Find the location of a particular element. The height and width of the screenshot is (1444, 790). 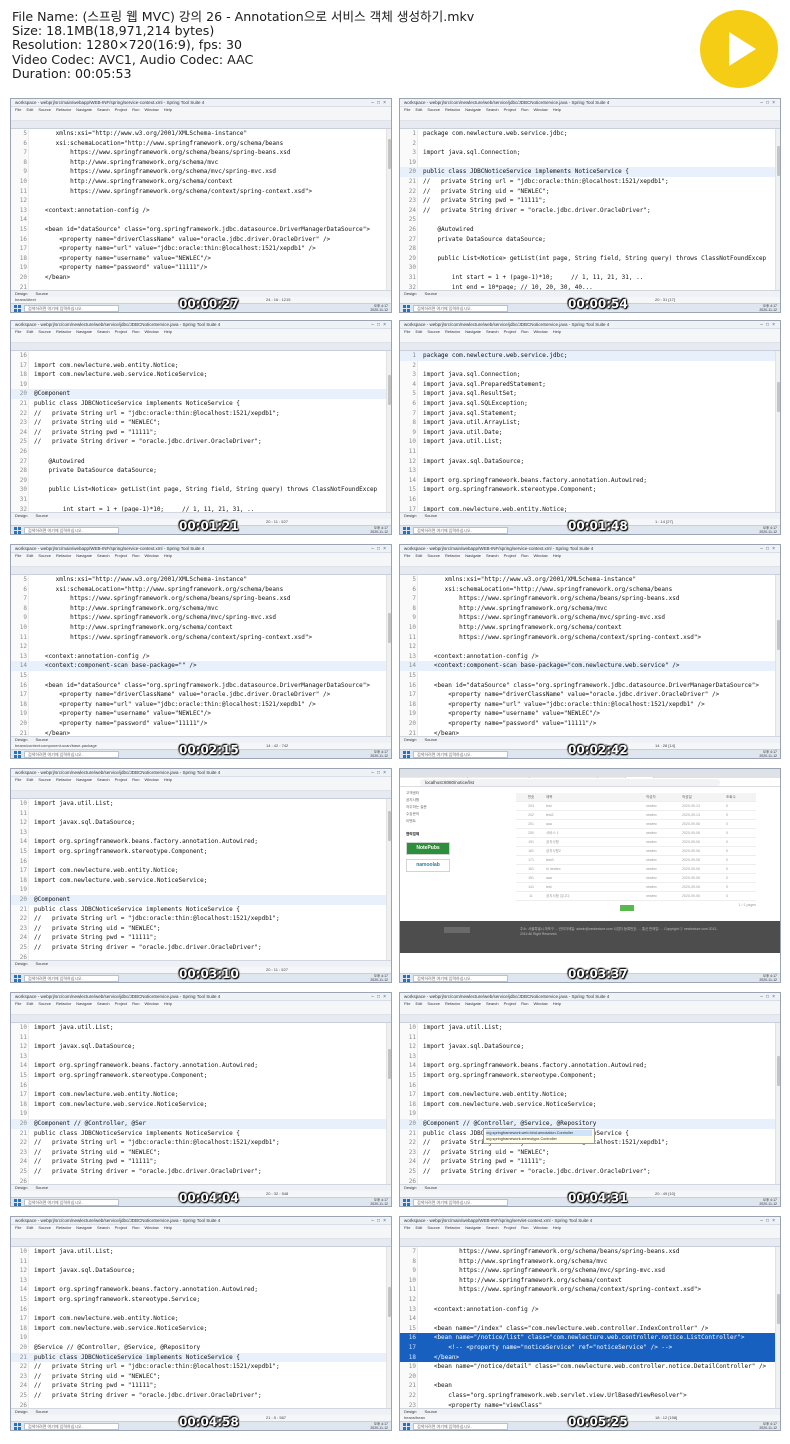

url-input: localhost:8080/notice/list is located at coordinates (570, 782).